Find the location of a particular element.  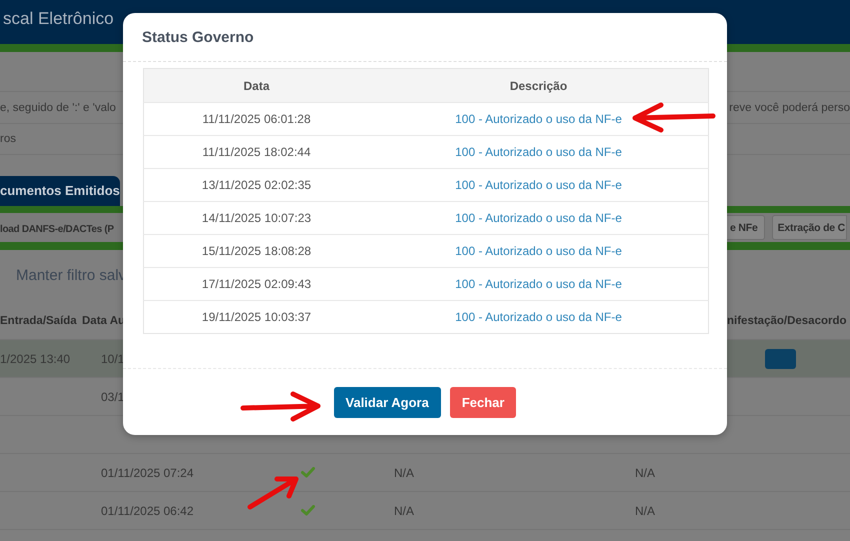

table-cell: 17/11/2025 02:09:43 is located at coordinates (257, 284).